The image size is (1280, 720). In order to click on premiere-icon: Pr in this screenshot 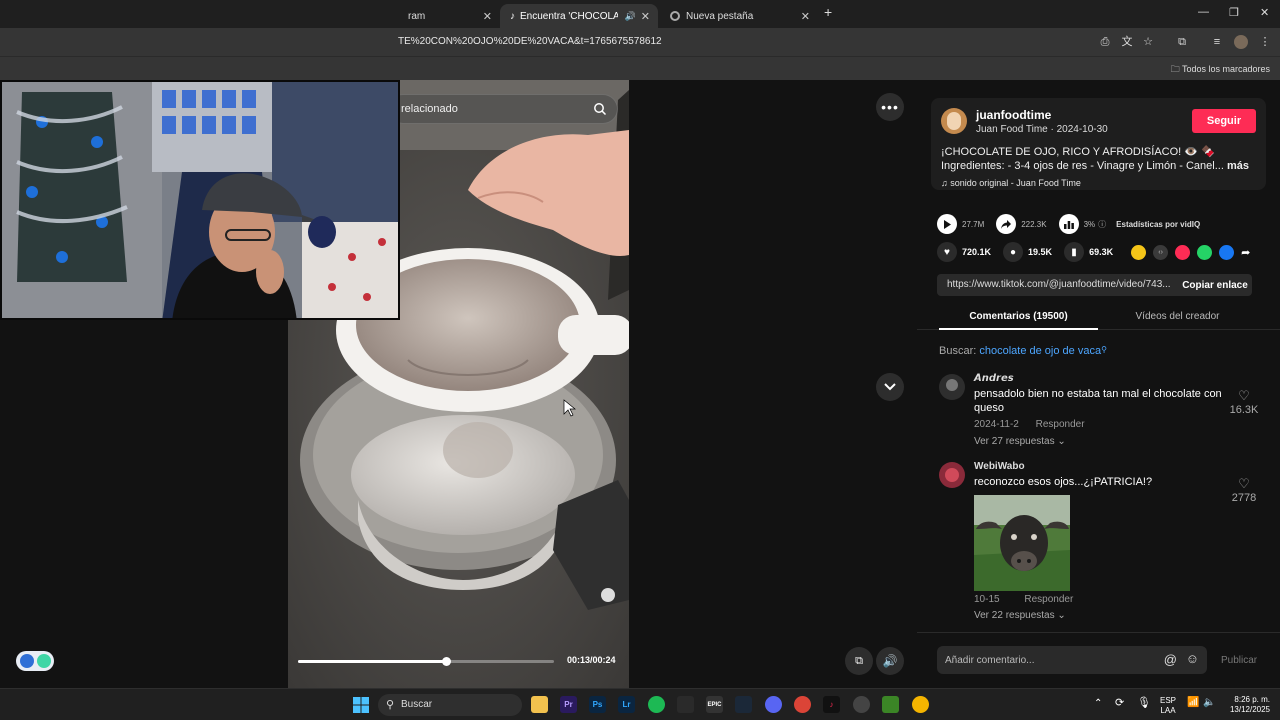, I will do `click(568, 704)`.